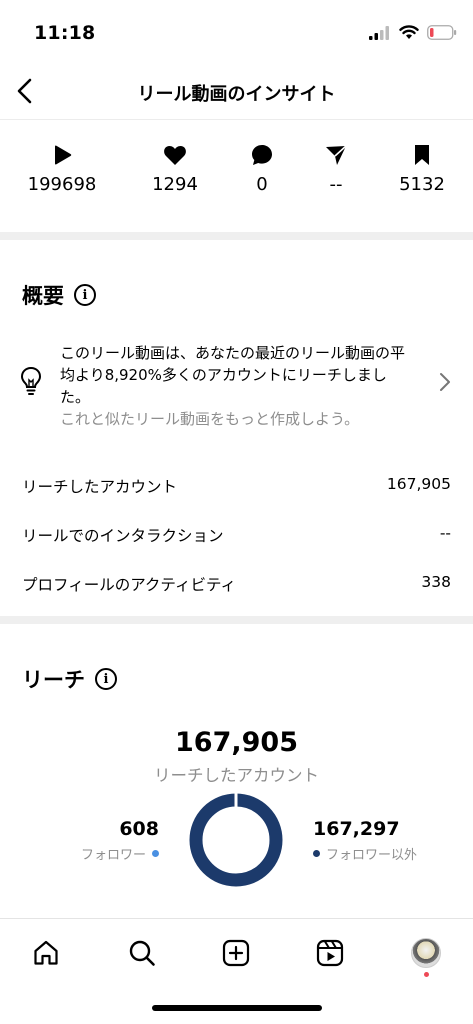 This screenshot has height=1024, width=473. Describe the element at coordinates (155, 853) in the screenshot. I see `followers-dot` at that location.